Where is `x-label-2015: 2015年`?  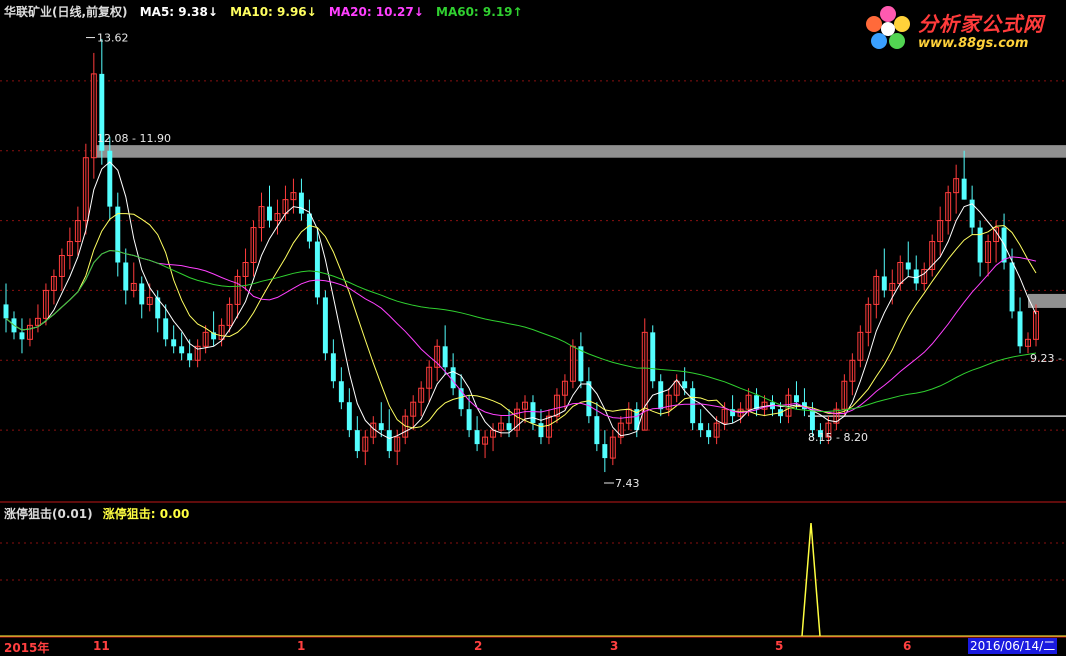 x-label-2015: 2015年 is located at coordinates (27, 648).